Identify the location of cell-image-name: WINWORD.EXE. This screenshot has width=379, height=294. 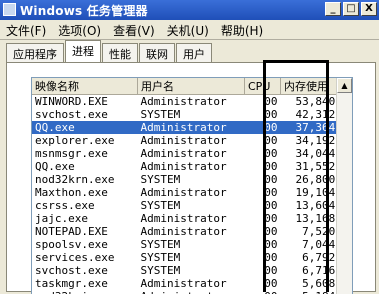
(71, 101).